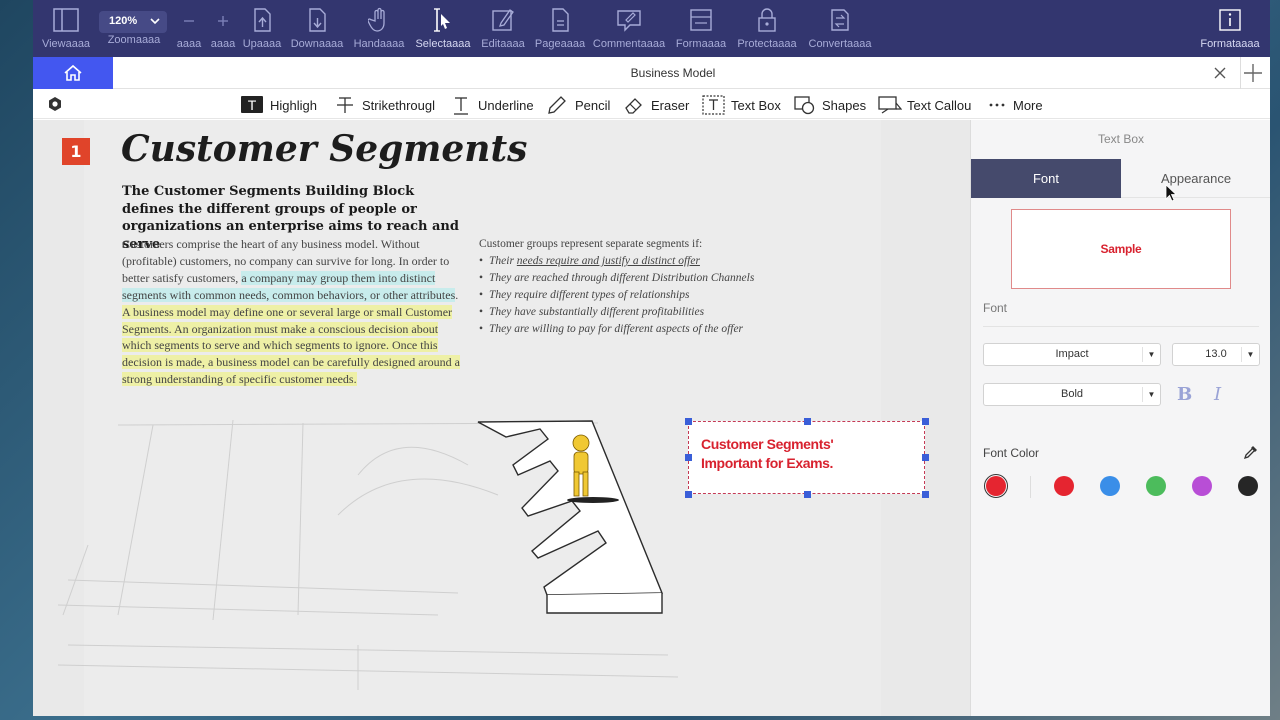  I want to click on convert-button: Convertaaaa, so click(840, 30).